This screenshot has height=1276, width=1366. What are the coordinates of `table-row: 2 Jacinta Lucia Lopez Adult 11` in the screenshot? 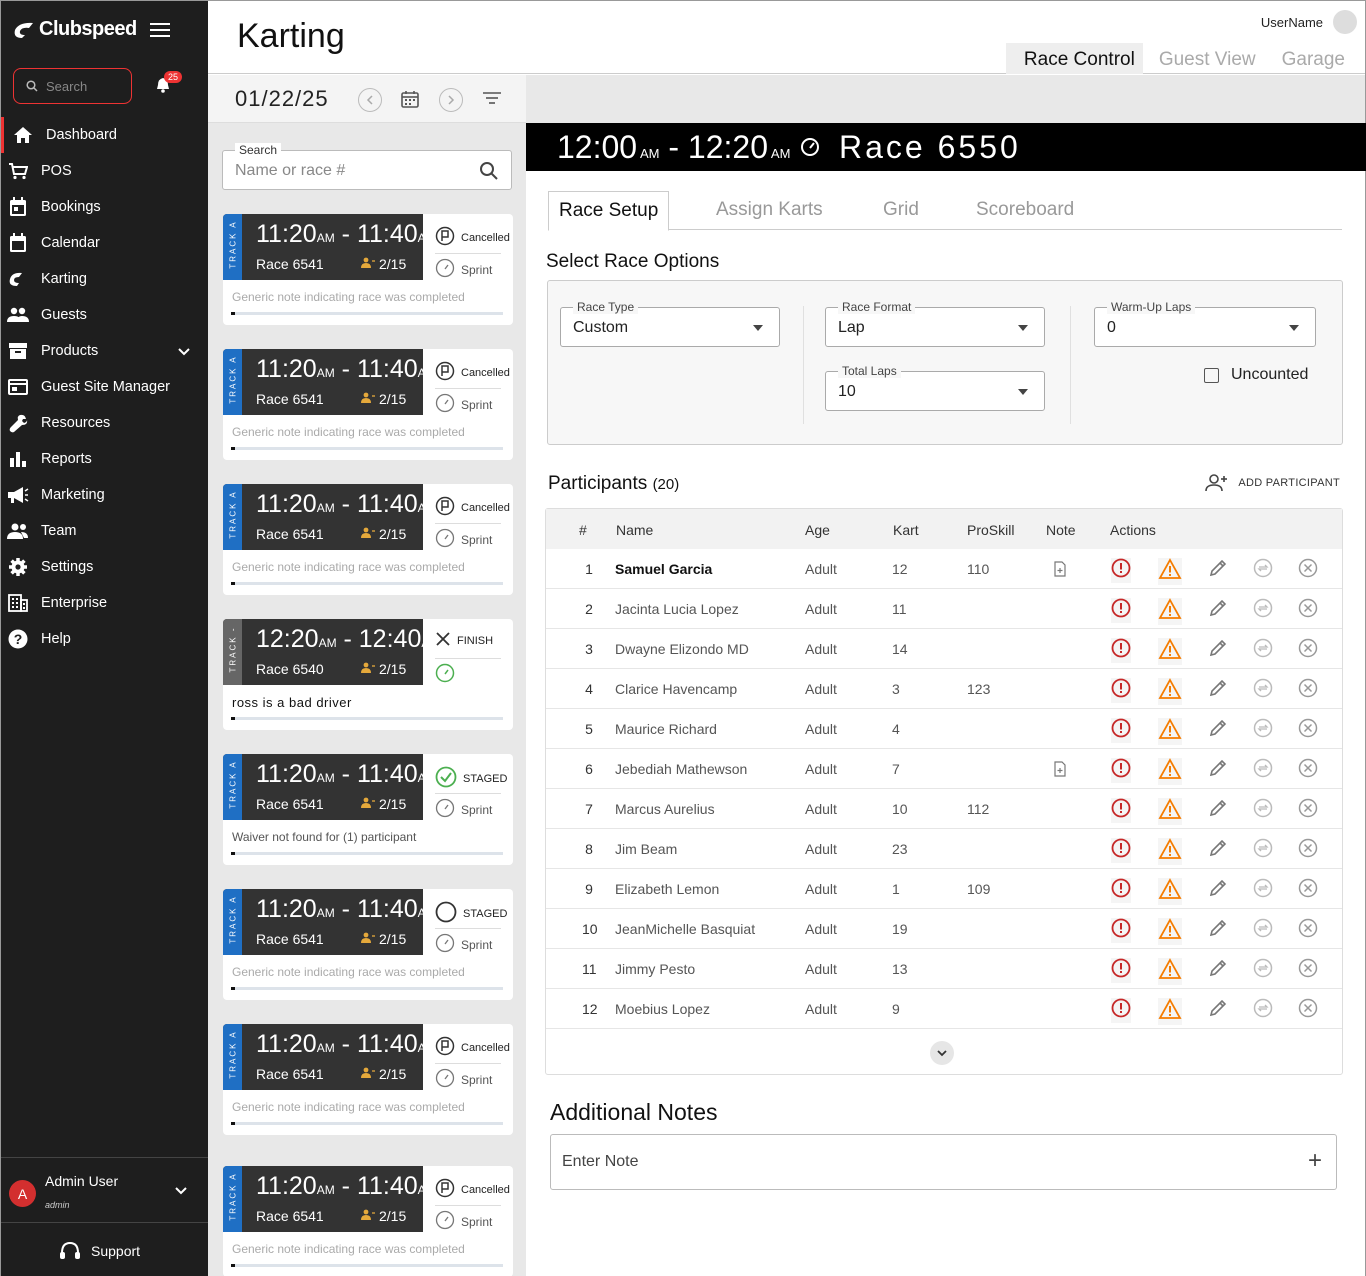 It's located at (944, 609).